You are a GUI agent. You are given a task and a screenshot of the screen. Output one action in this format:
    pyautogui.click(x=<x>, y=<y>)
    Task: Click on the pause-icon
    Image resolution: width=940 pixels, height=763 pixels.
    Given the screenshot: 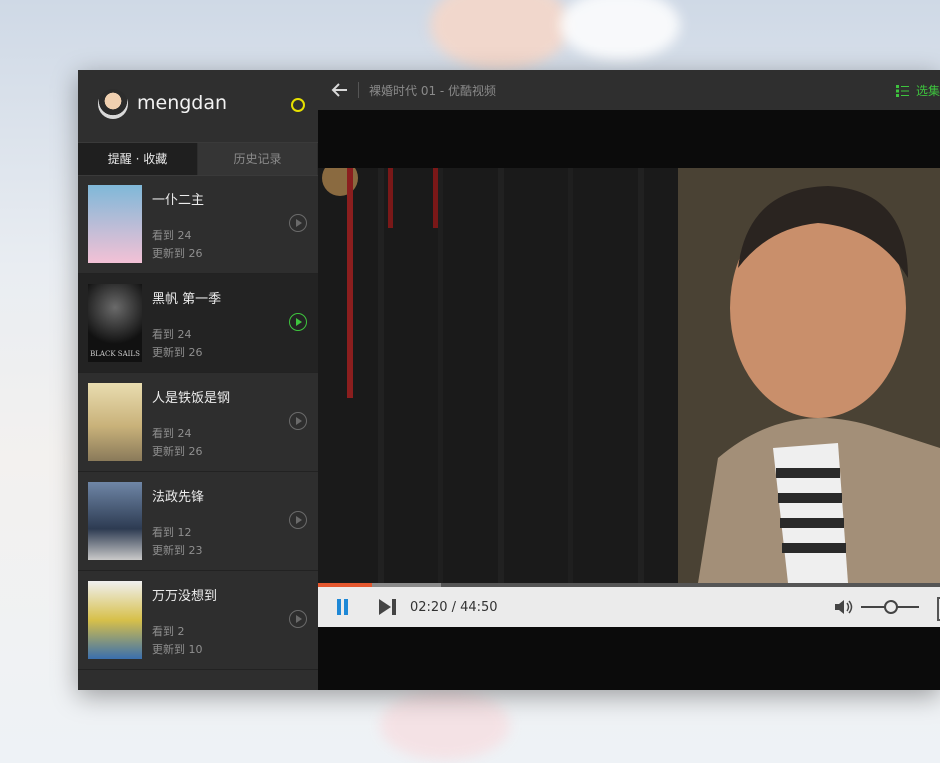 What is the action you would take?
    pyautogui.click(x=343, y=607)
    